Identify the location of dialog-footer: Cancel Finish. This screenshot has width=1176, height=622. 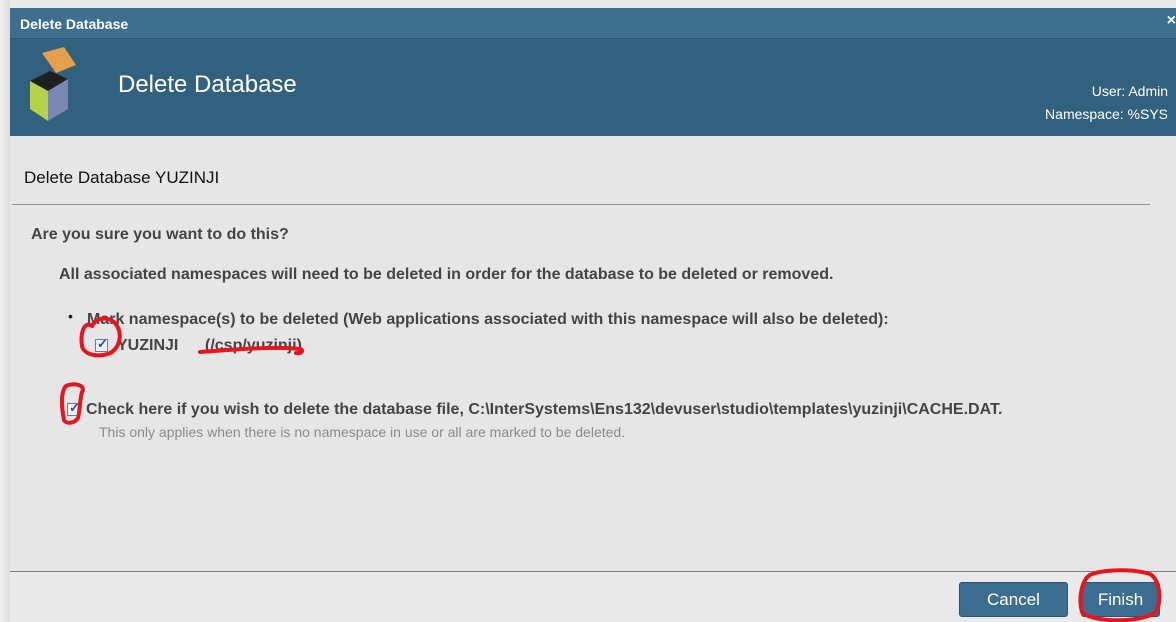
(593, 596).